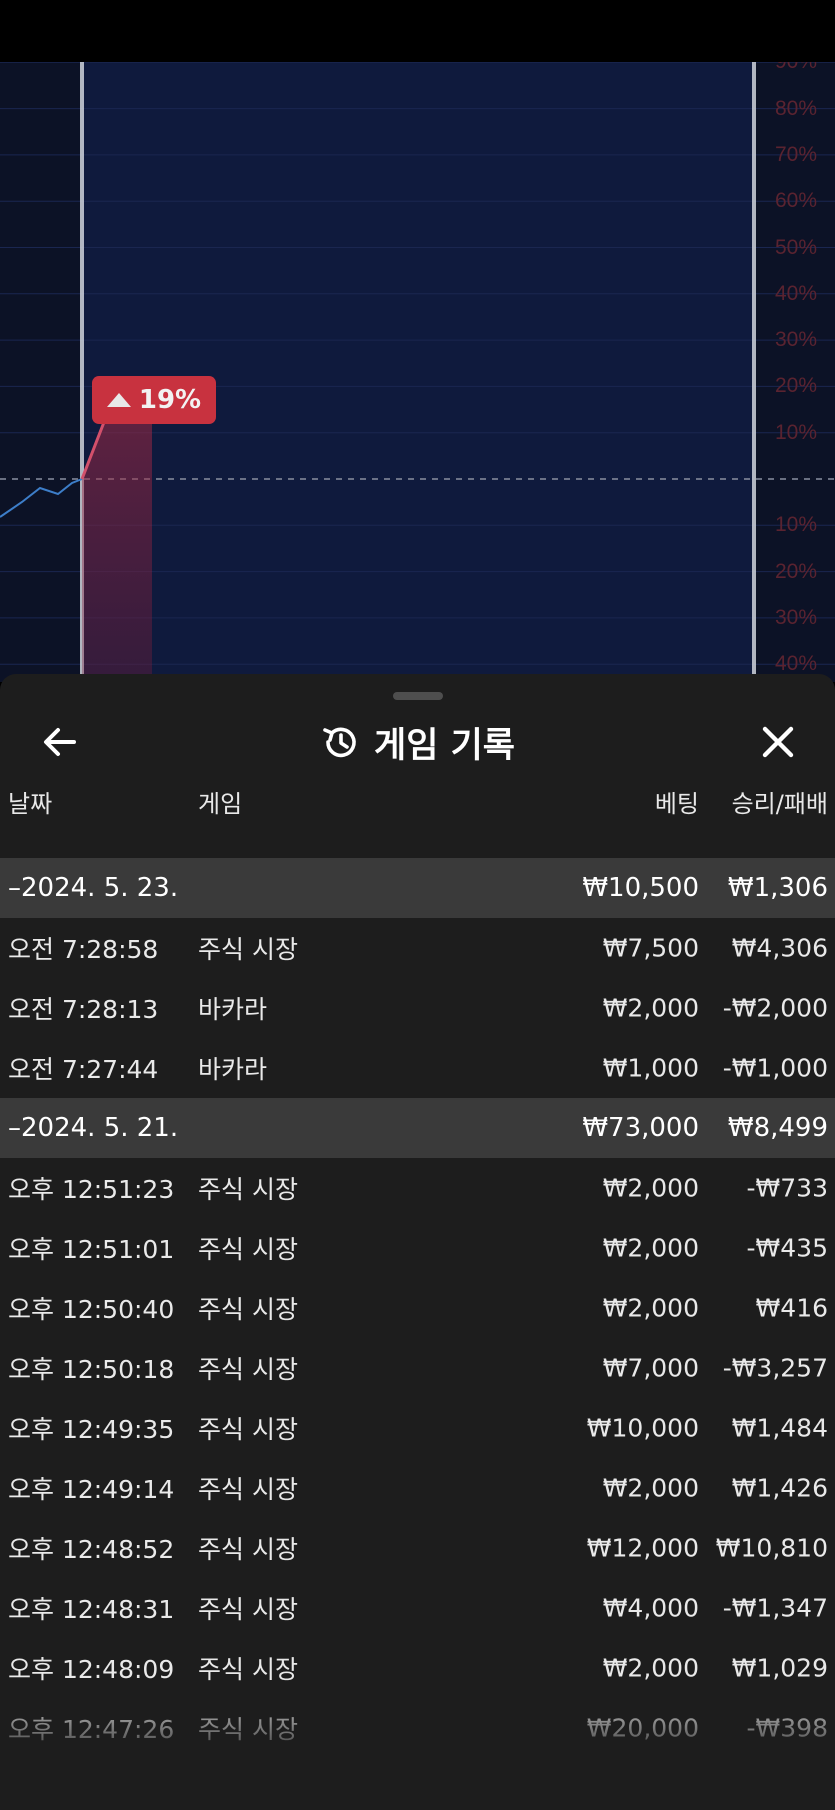  What do you see at coordinates (779, 1428) in the screenshot?
I see `row-result: ₩1,484` at bounding box center [779, 1428].